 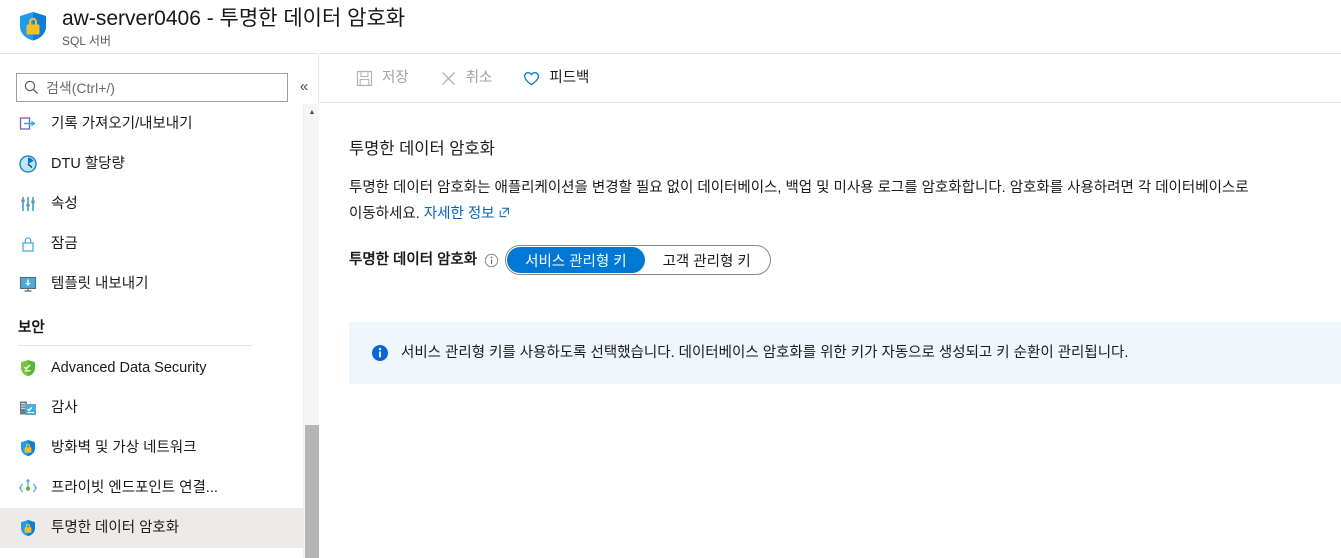 I want to click on save-button: 저장, so click(x=382, y=78).